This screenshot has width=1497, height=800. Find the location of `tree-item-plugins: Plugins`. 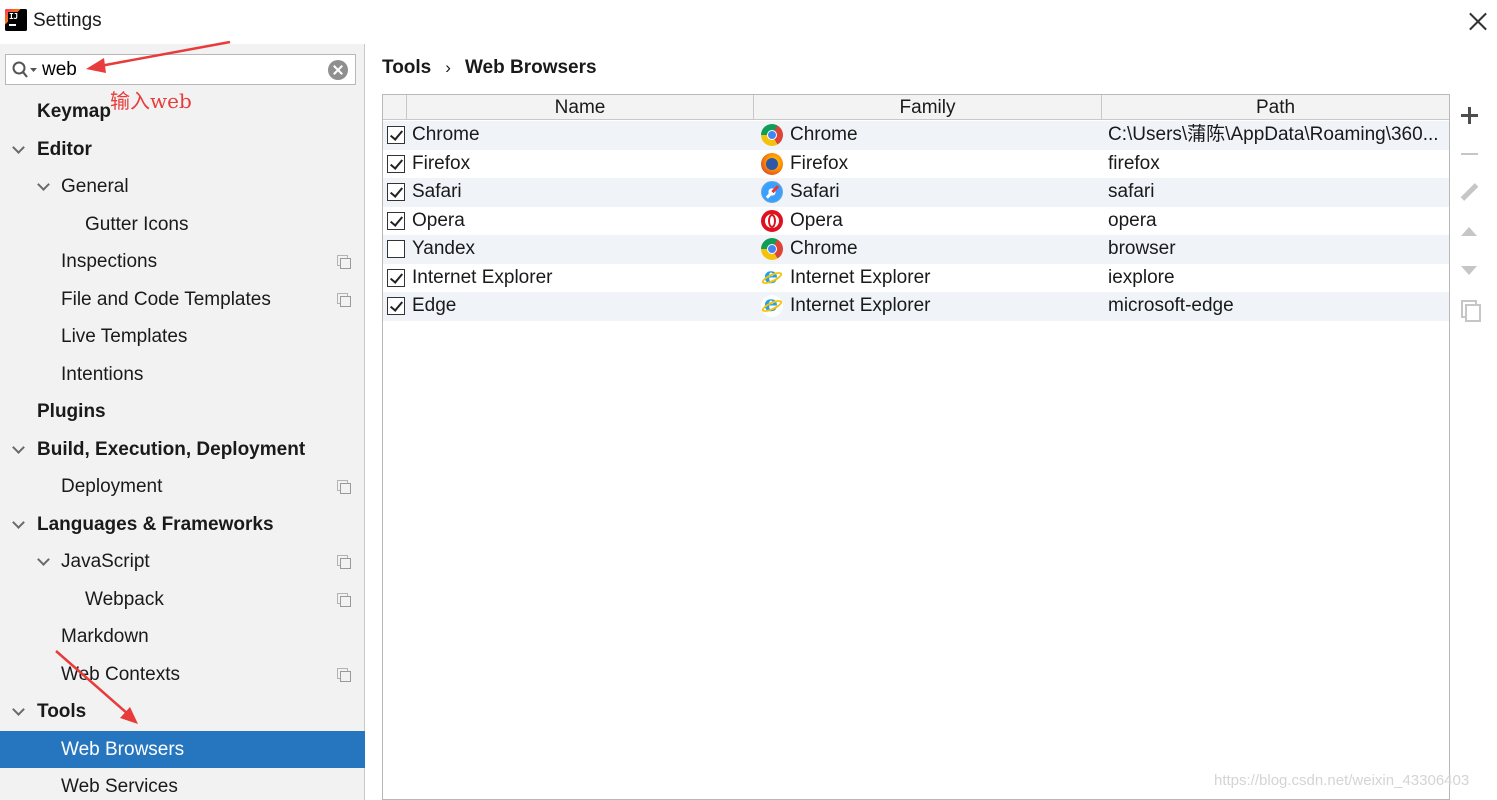

tree-item-plugins: Plugins is located at coordinates (182, 411).